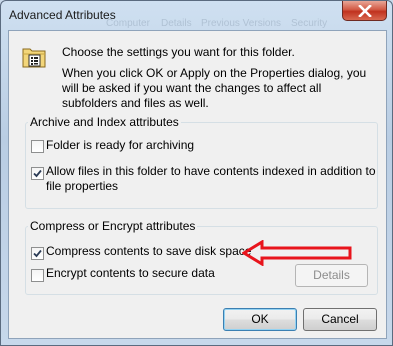 Image resolution: width=393 pixels, height=346 pixels. Describe the element at coordinates (260, 319) in the screenshot. I see `ok-button: OK` at that location.